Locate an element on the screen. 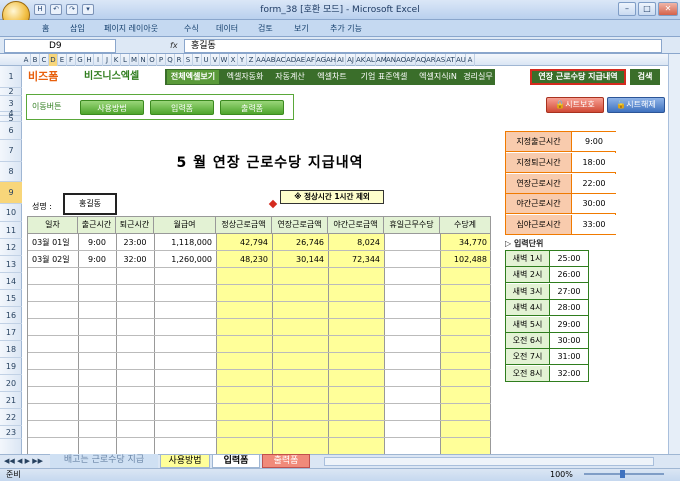 The image size is (680, 481). table-cell: 42,794 is located at coordinates (244, 242).